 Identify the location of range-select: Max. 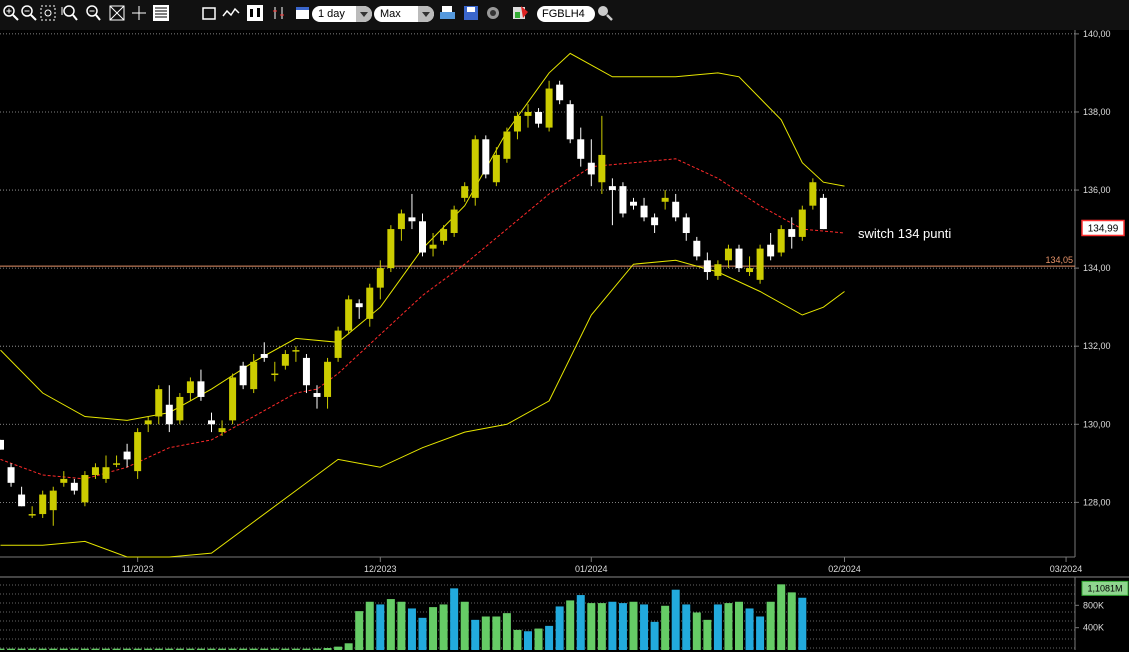
(404, 14).